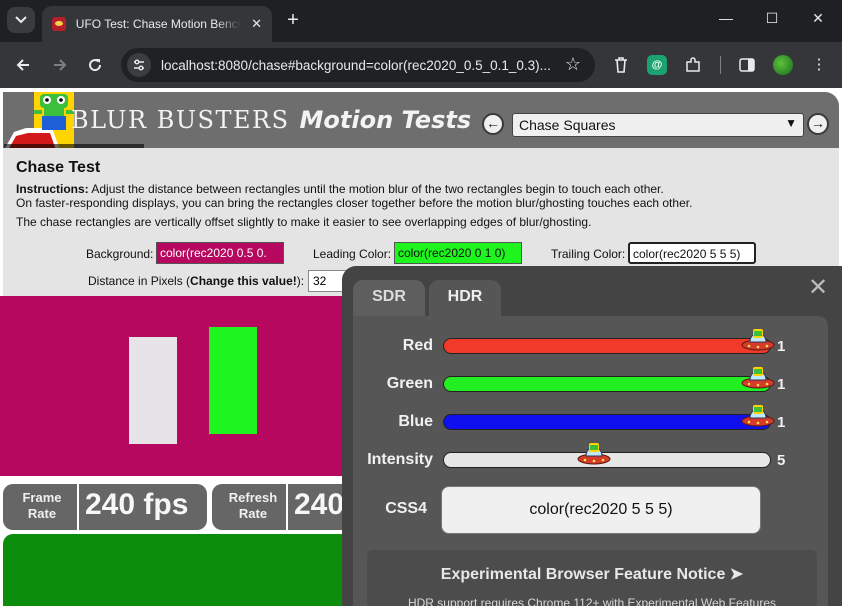 This screenshot has width=842, height=606. Describe the element at coordinates (385, 120) in the screenshot. I see `logo-sub: Motion Tests` at that location.